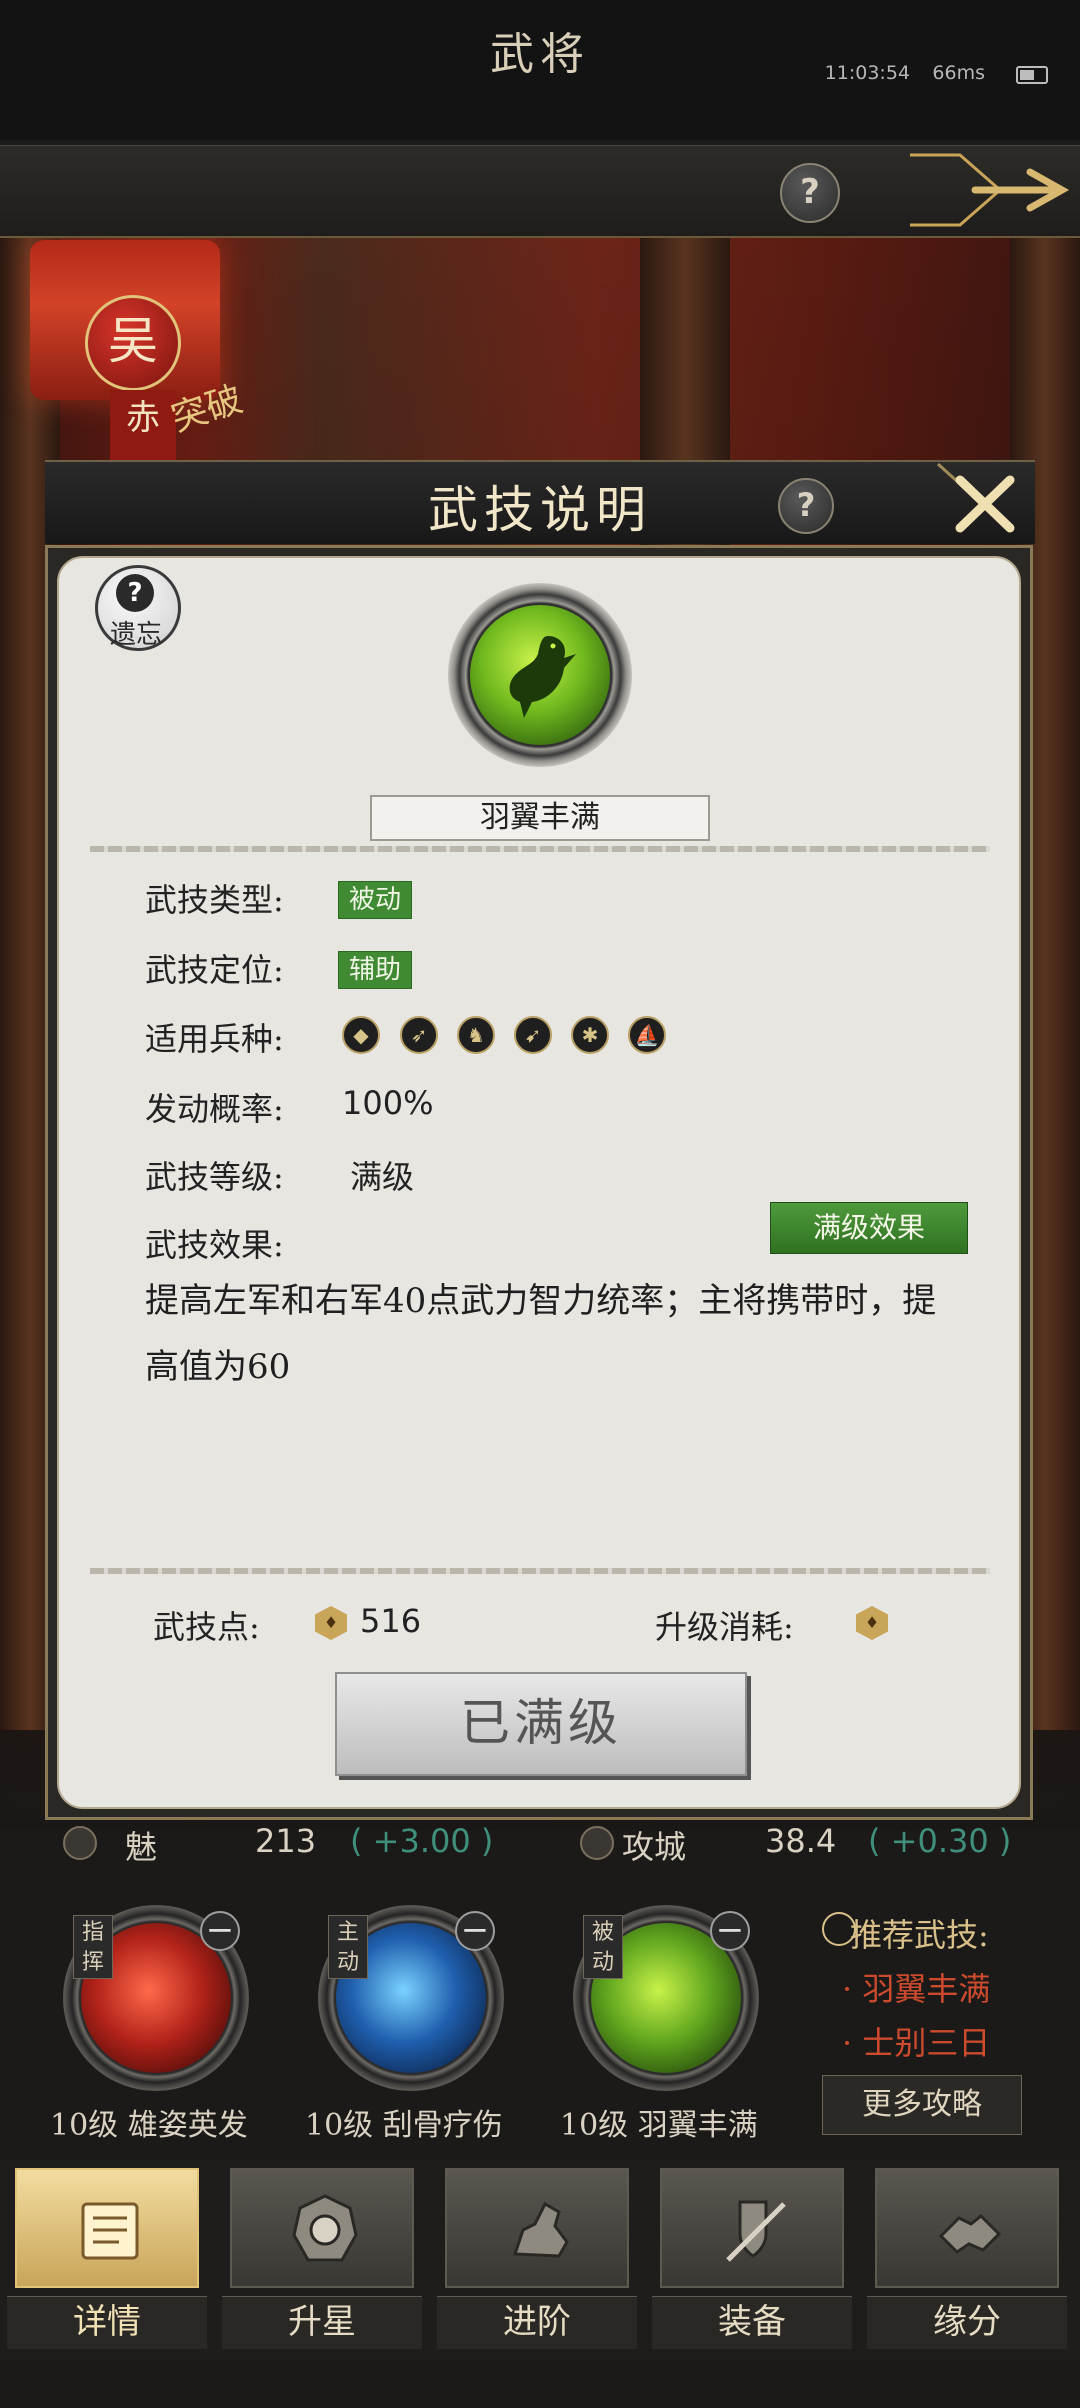 The height and width of the screenshot is (2408, 1080). Describe the element at coordinates (325, 2228) in the screenshot. I see `bagua-icon` at that location.